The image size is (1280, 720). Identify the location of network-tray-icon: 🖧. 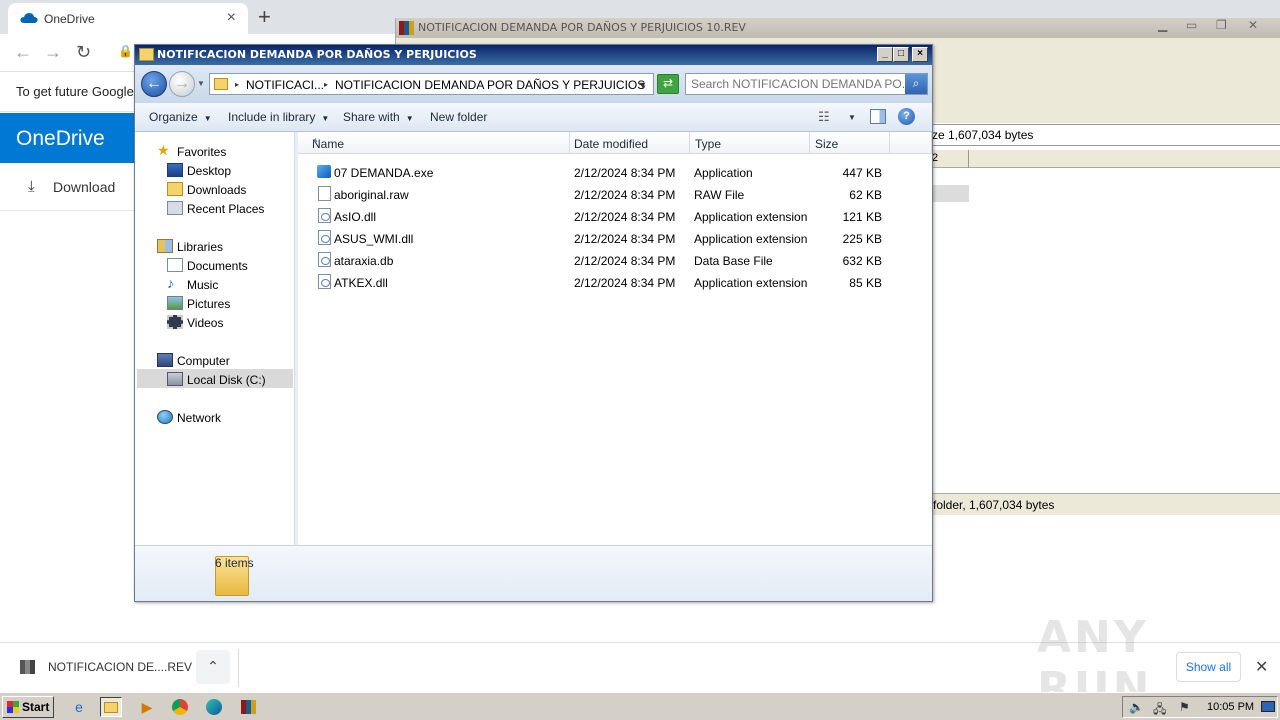
(1159, 710).